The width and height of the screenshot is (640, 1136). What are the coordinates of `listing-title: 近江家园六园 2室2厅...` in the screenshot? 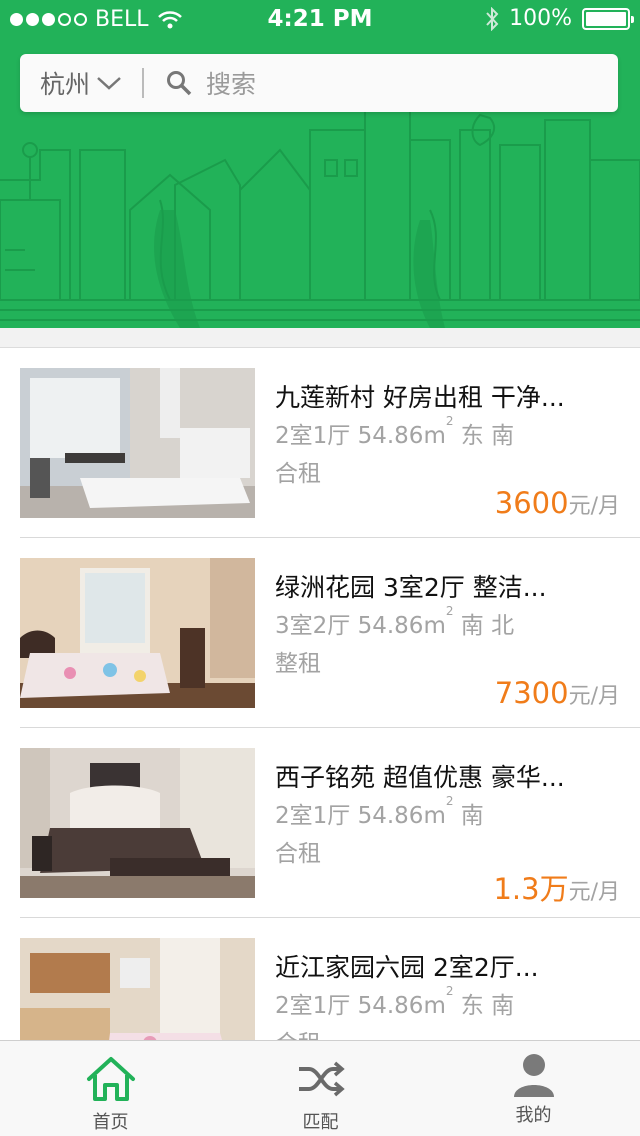 It's located at (407, 967).